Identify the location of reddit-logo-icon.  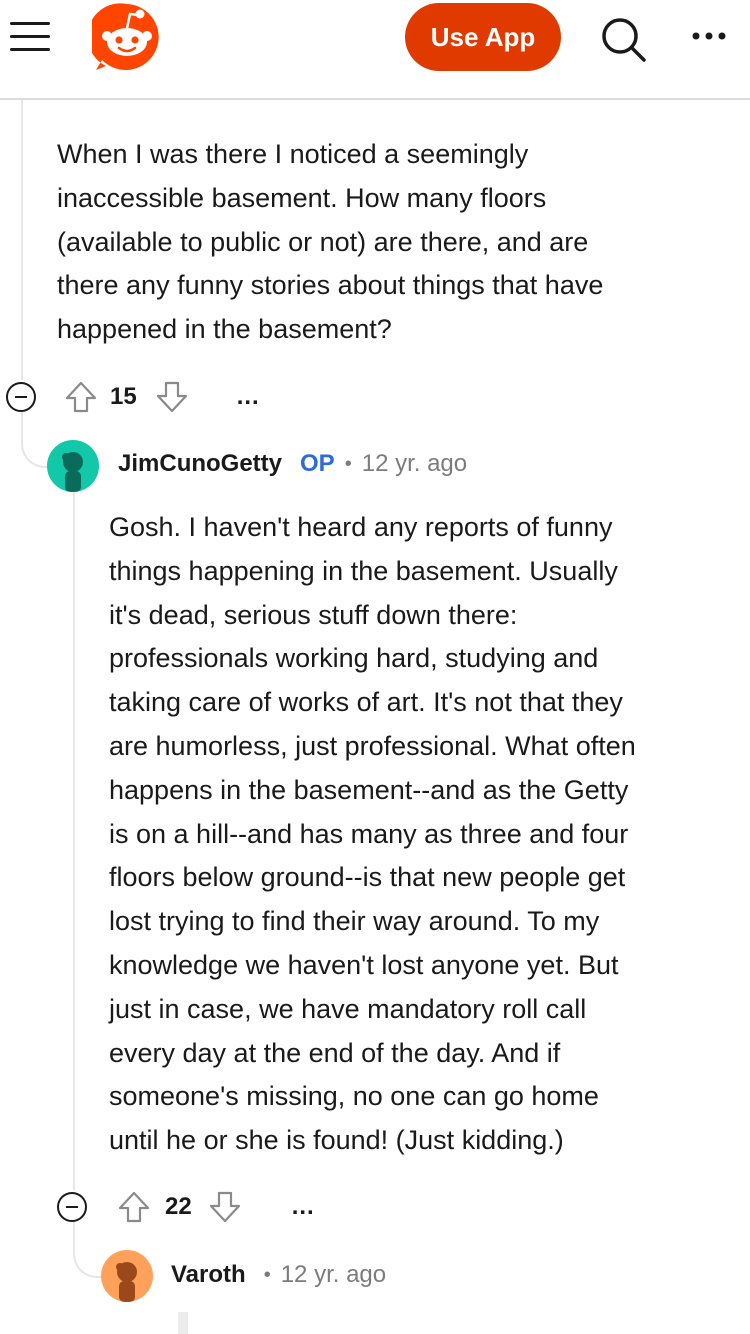
(124, 37).